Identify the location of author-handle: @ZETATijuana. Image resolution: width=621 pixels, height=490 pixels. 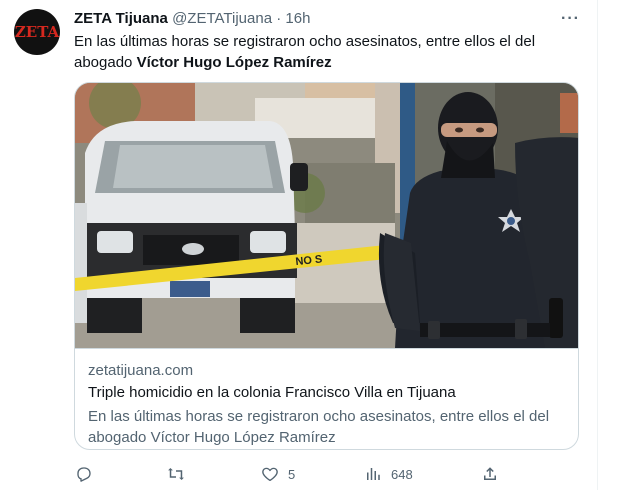
(222, 18).